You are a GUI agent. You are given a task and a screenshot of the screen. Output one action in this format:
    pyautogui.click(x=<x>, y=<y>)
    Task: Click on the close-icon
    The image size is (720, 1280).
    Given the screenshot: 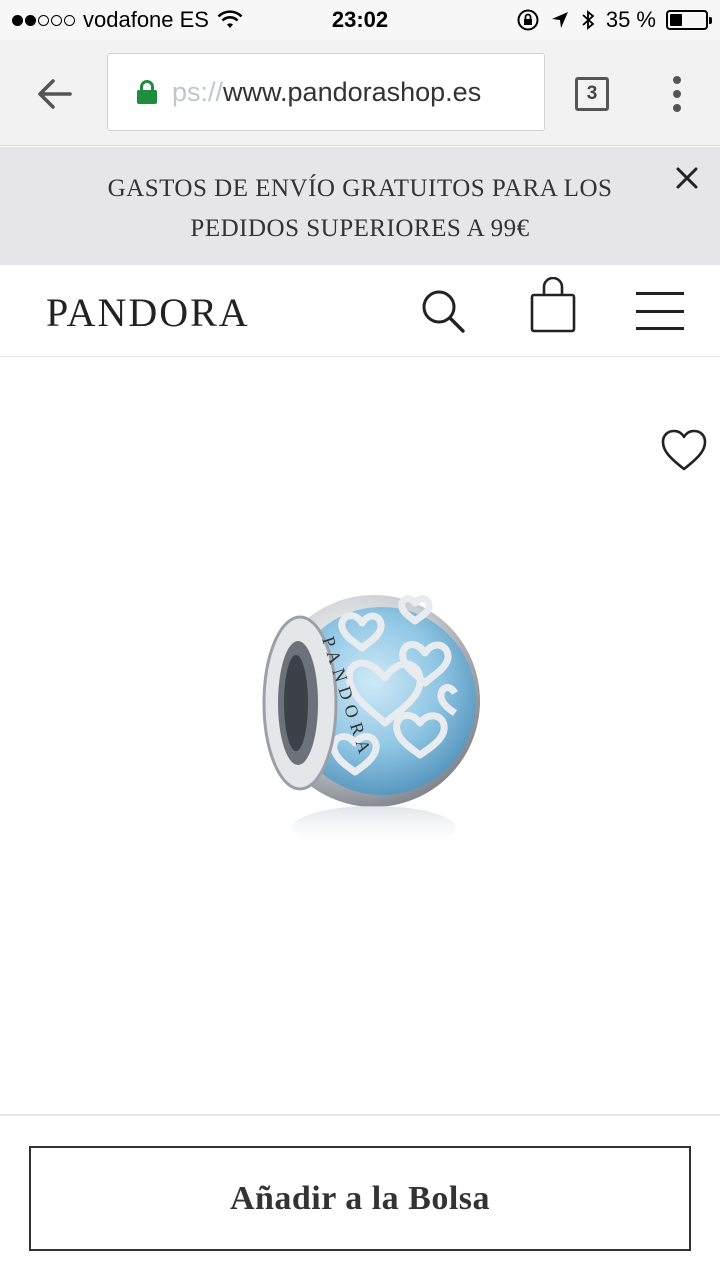 What is the action you would take?
    pyautogui.click(x=687, y=178)
    